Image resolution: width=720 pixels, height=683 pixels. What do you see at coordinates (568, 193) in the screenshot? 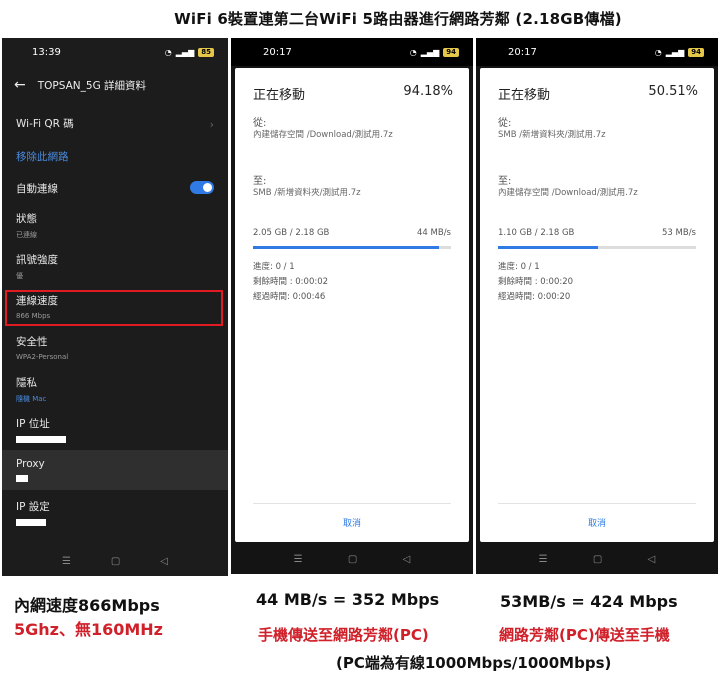
I see `to-path: 內建儲存空間 /Download/測試用.7z` at bounding box center [568, 193].